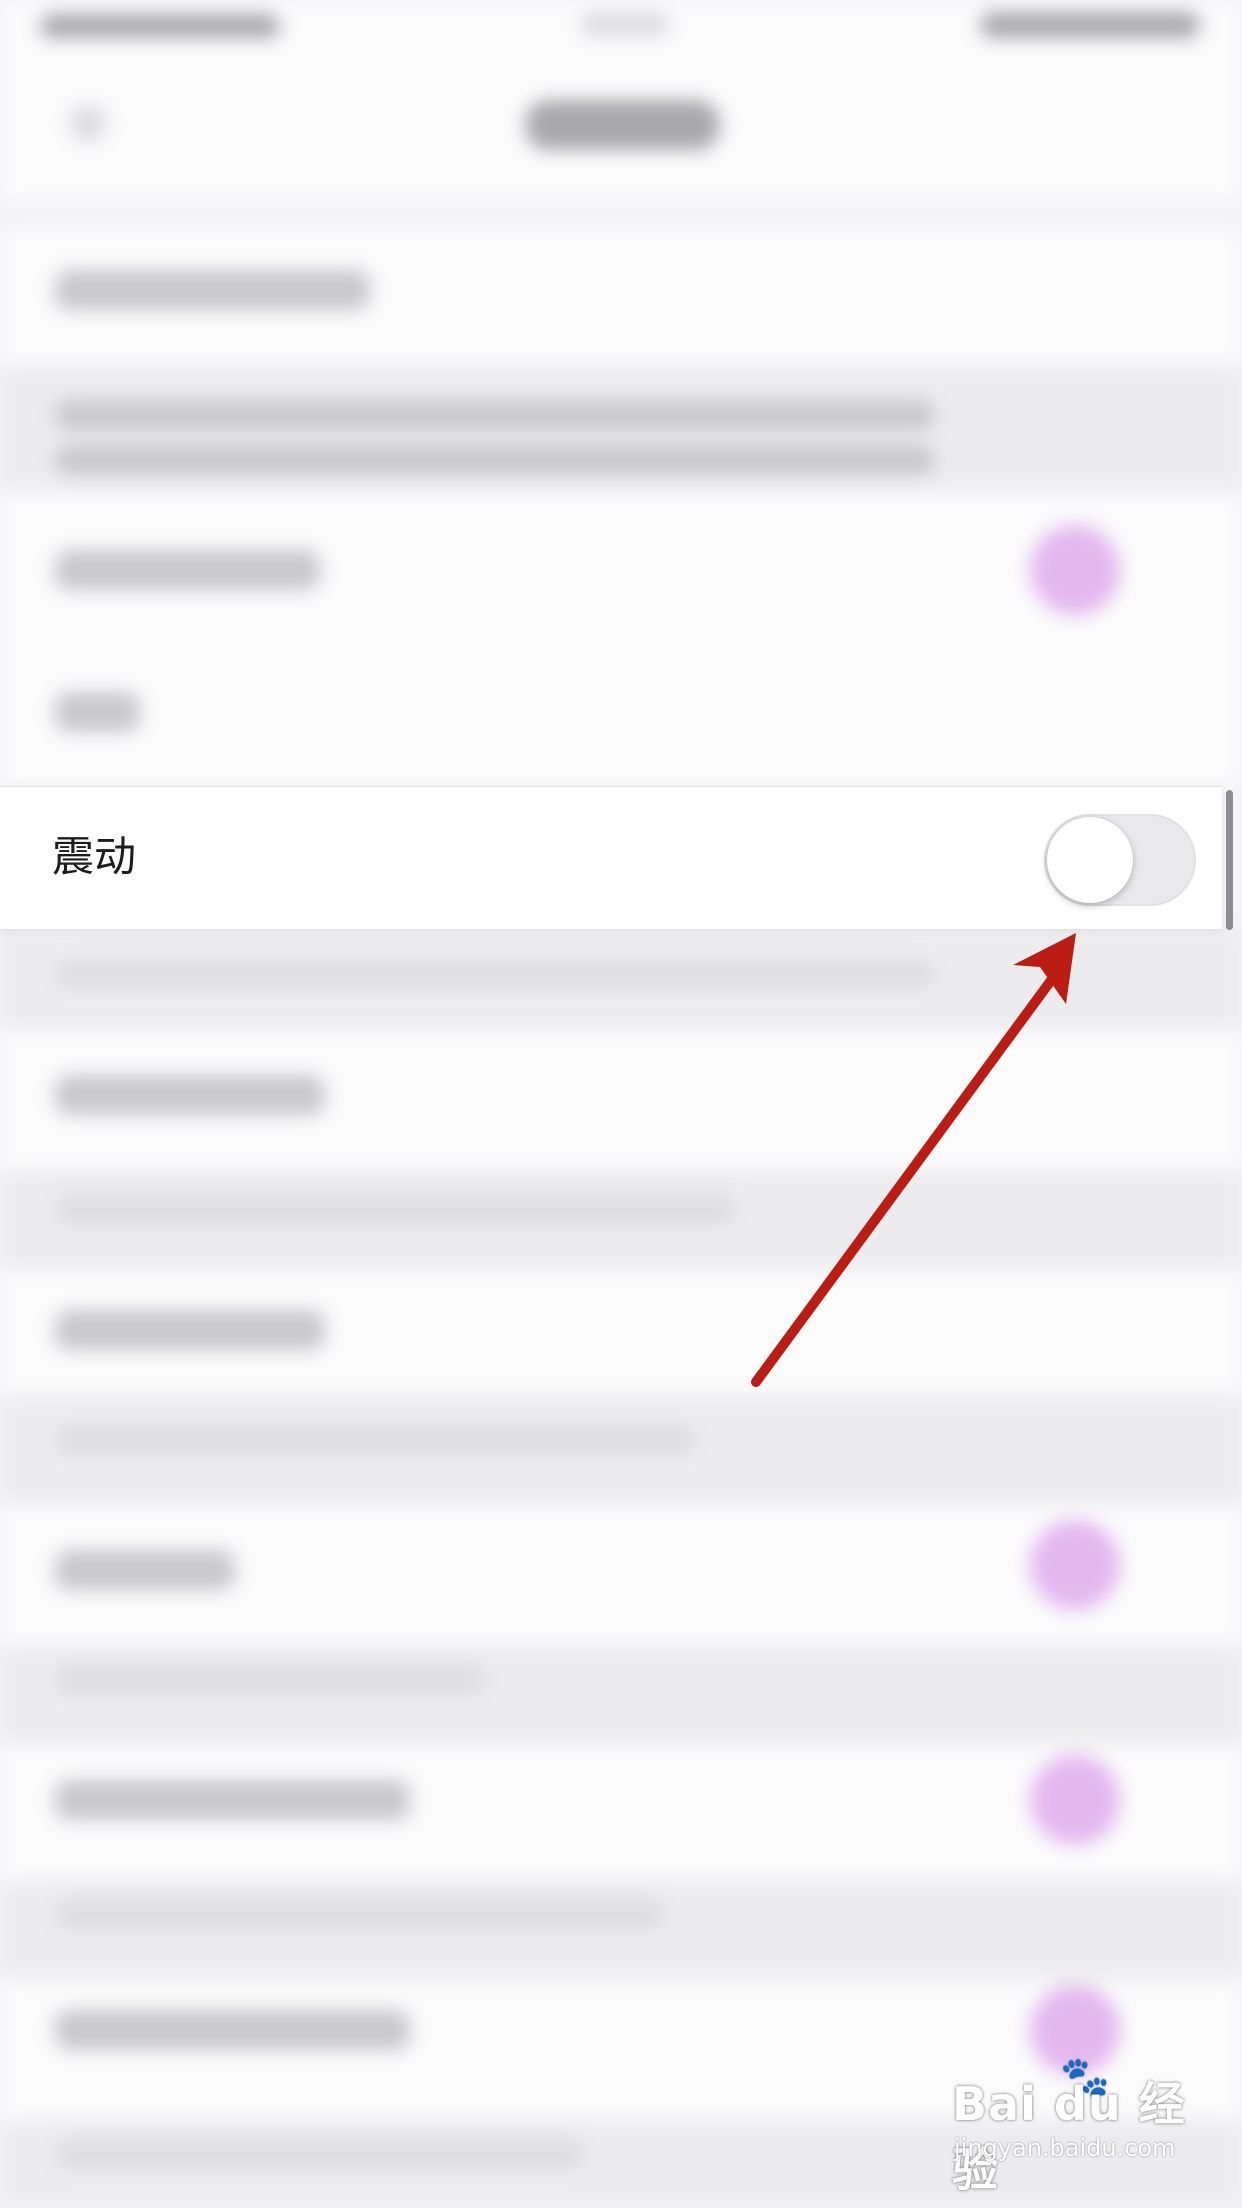 The image size is (1242, 2208). I want to click on baidu-jingyan-watermark: 🐾 Bai du 经验 jingyan.baidu.com, so click(1087, 2126).